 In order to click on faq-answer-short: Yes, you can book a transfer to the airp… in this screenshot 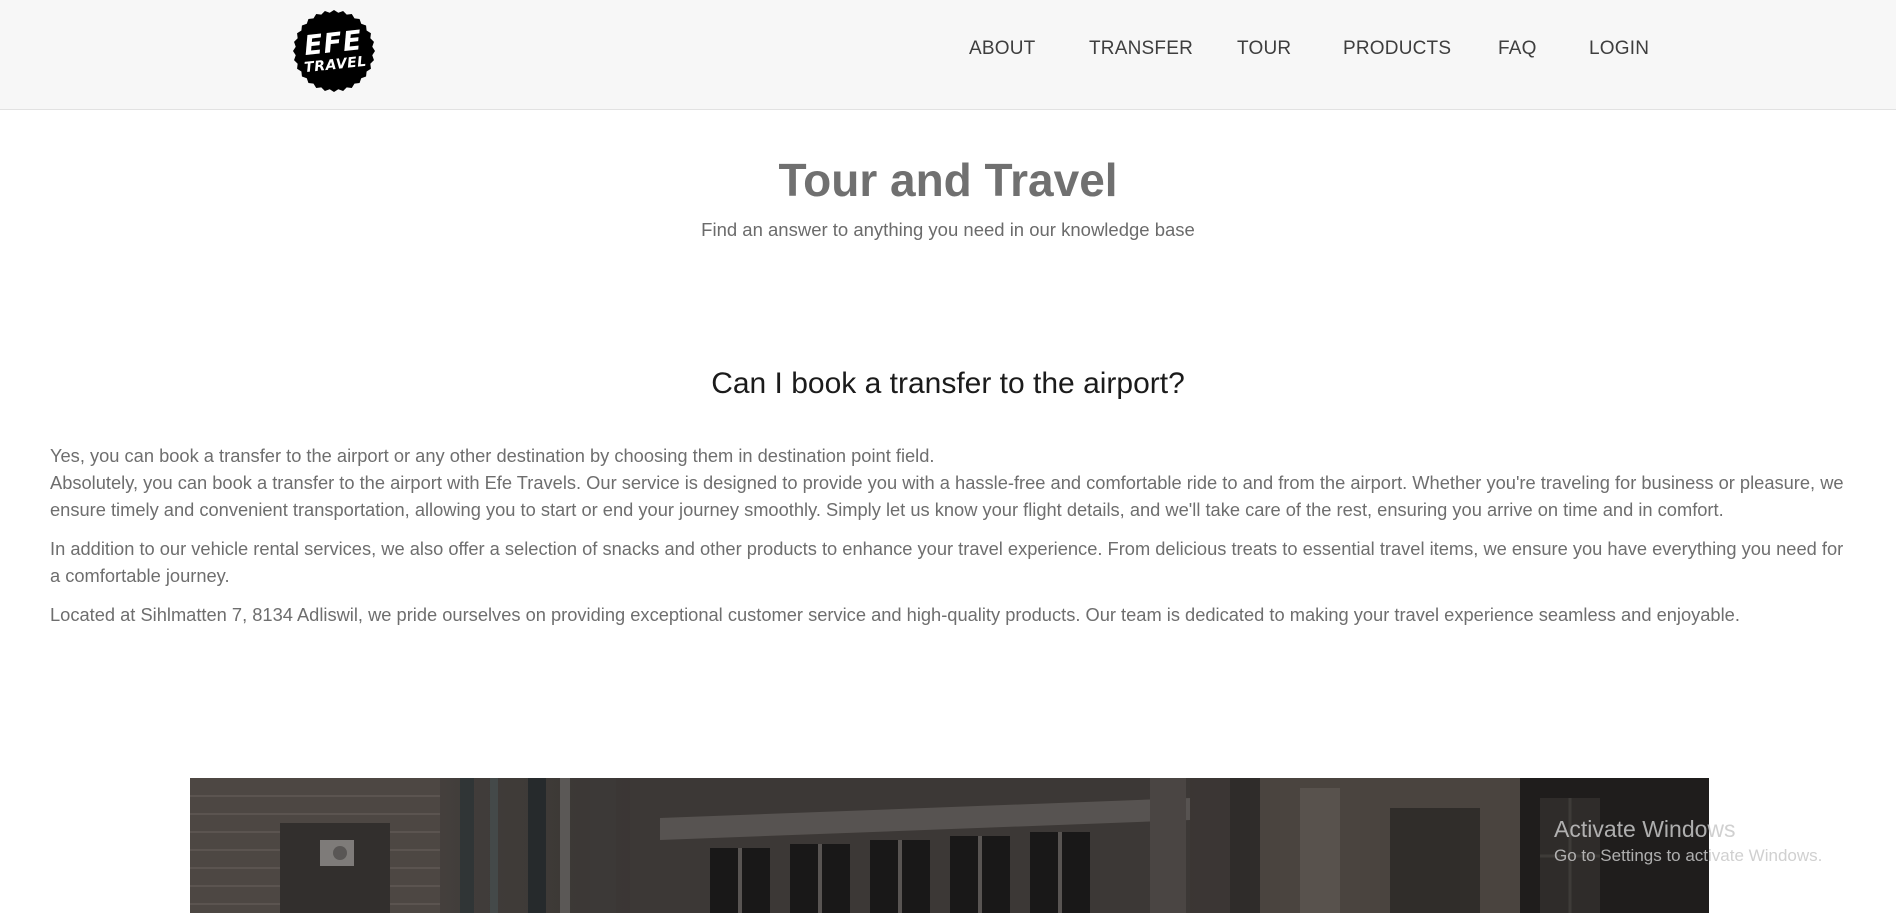, I will do `click(492, 455)`.